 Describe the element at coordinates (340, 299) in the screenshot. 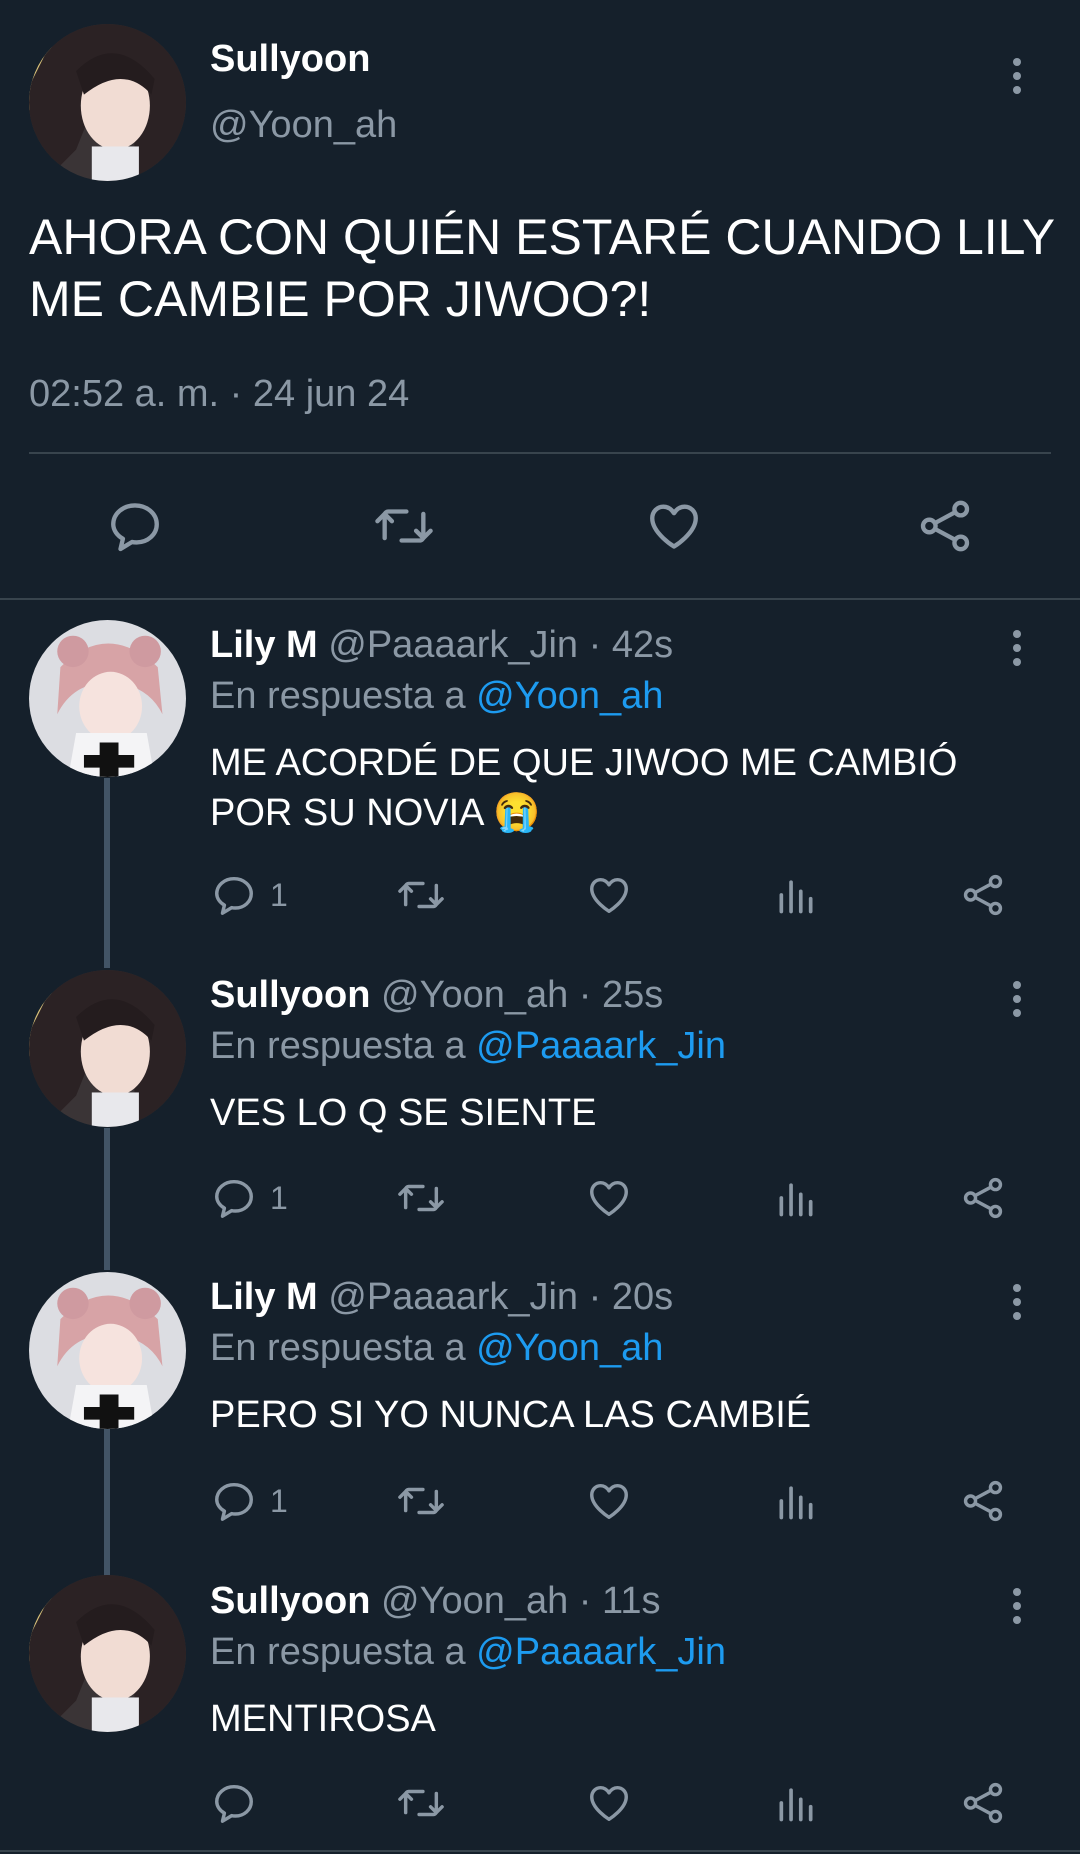

I see `tweet-text-line: ME CAMBIE POR JIWOO?!` at that location.